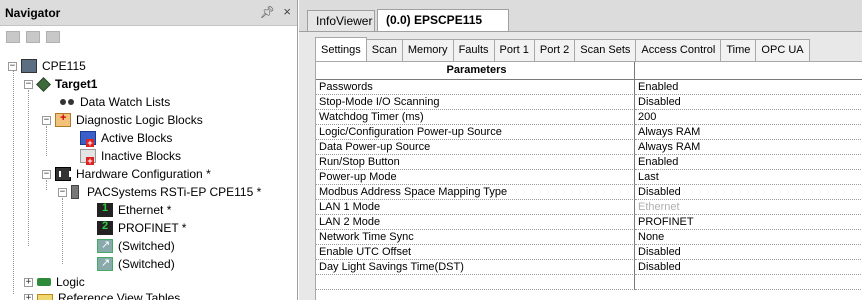  Describe the element at coordinates (67, 102) in the screenshot. I see `glasses-icon` at that location.